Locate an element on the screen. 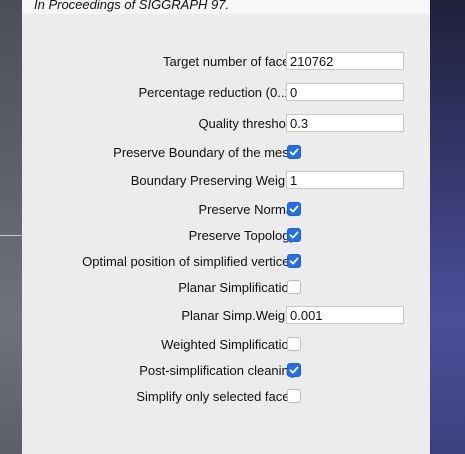 Image resolution: width=465 pixels, height=454 pixels. viewport-guide-line is located at coordinates (11, 235).